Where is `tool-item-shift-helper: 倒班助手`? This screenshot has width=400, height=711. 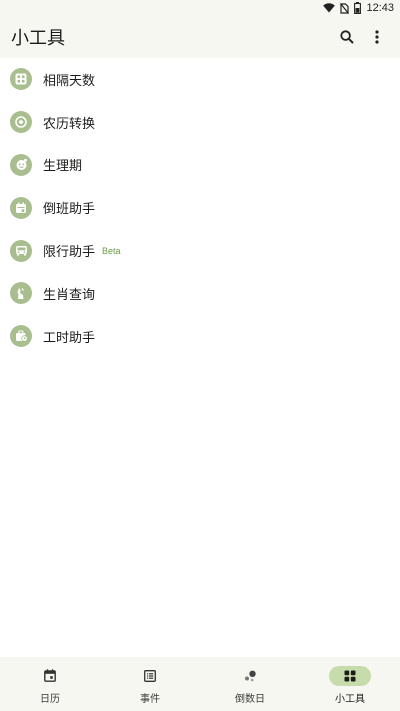
tool-item-shift-helper: 倒班助手 is located at coordinates (200, 207).